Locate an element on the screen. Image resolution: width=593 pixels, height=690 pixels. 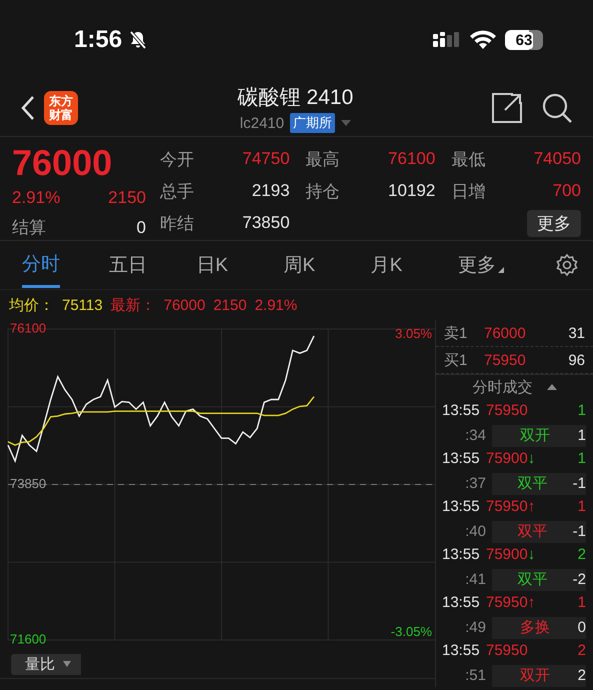
search-icon is located at coordinates (557, 108).